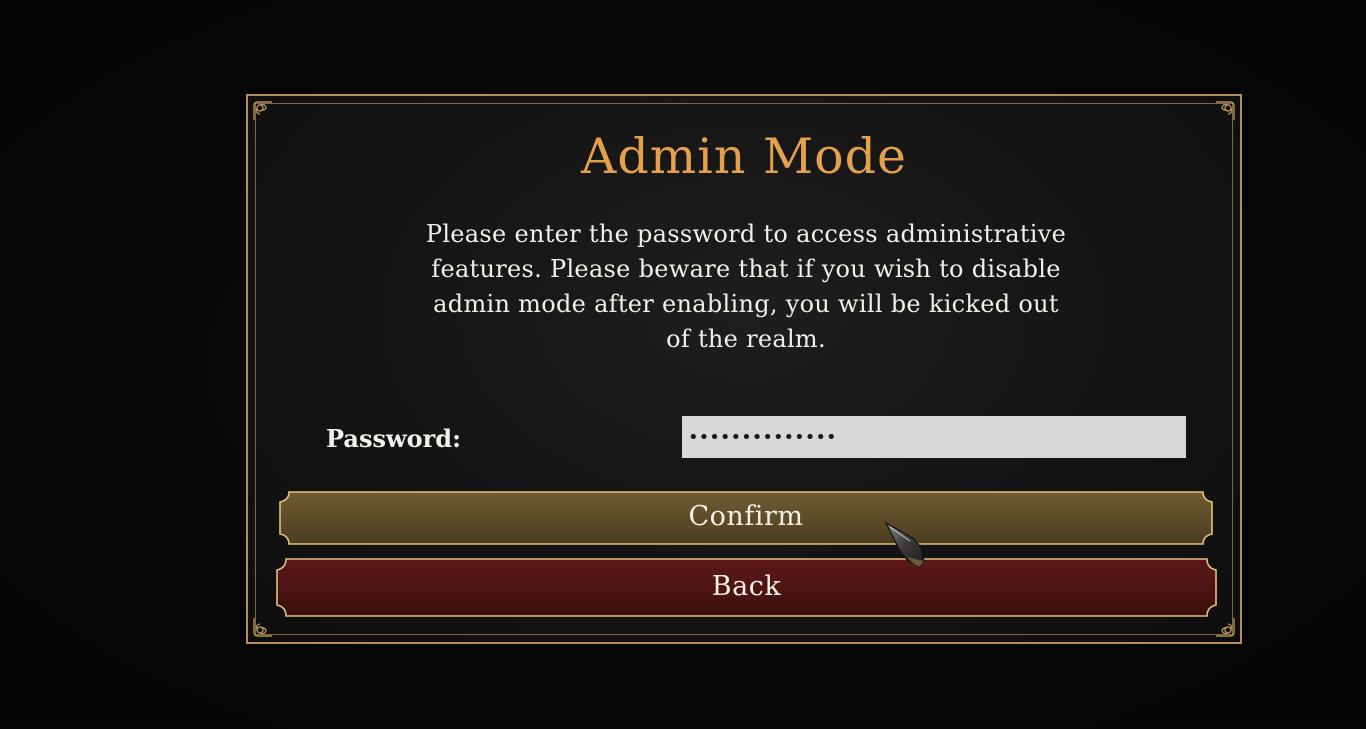  I want to click on password-input, so click(934, 437).